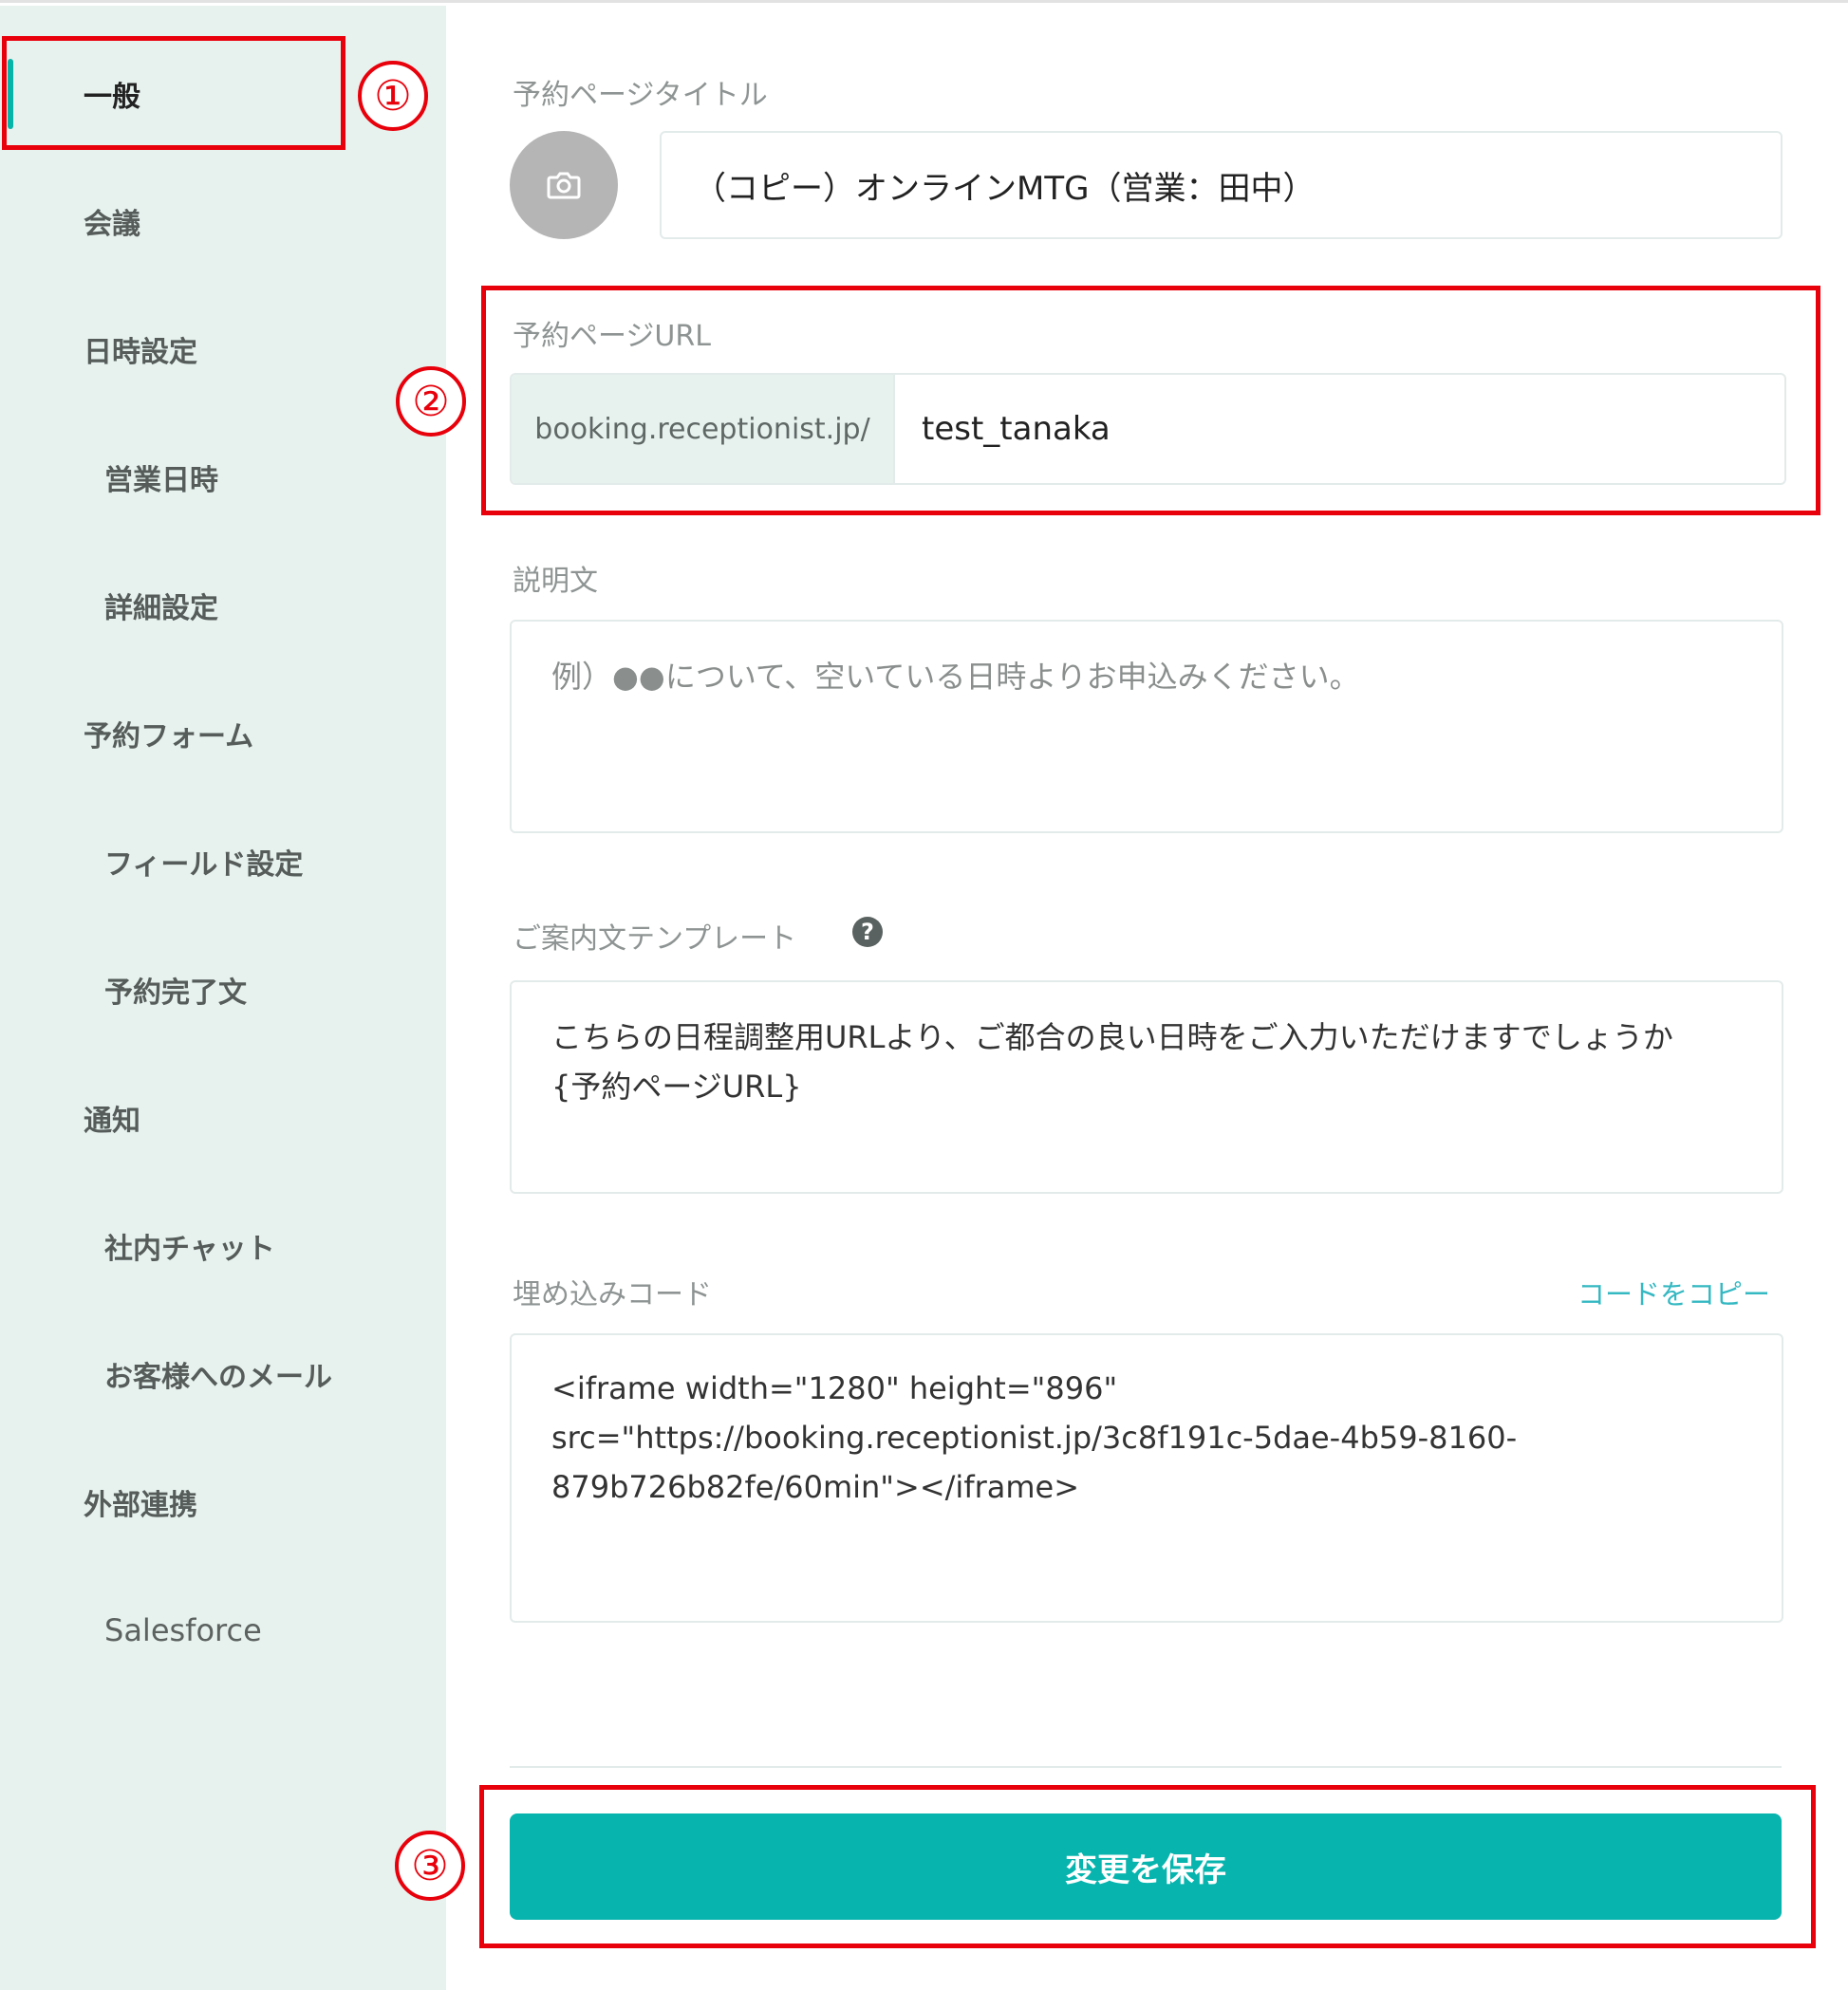 The width and height of the screenshot is (1848, 1990). I want to click on sidebar-item-business-hours: 営業日時, so click(223, 478).